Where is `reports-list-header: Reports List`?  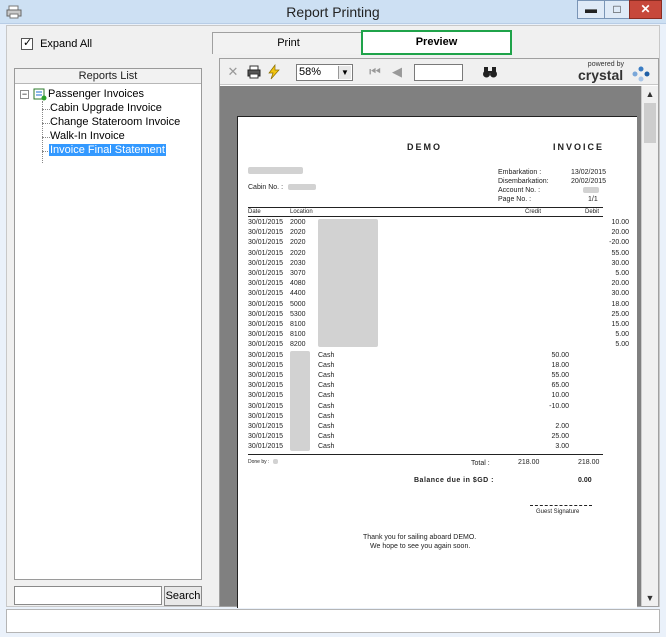
reports-list-header: Reports List is located at coordinates (108, 76).